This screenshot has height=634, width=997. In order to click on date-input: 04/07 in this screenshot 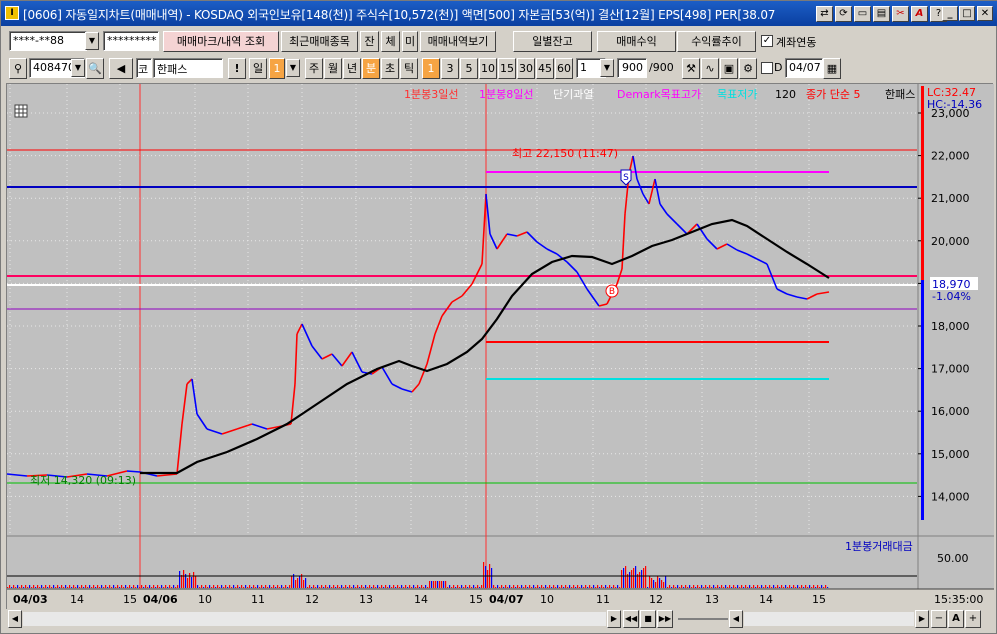, I will do `click(804, 68)`.